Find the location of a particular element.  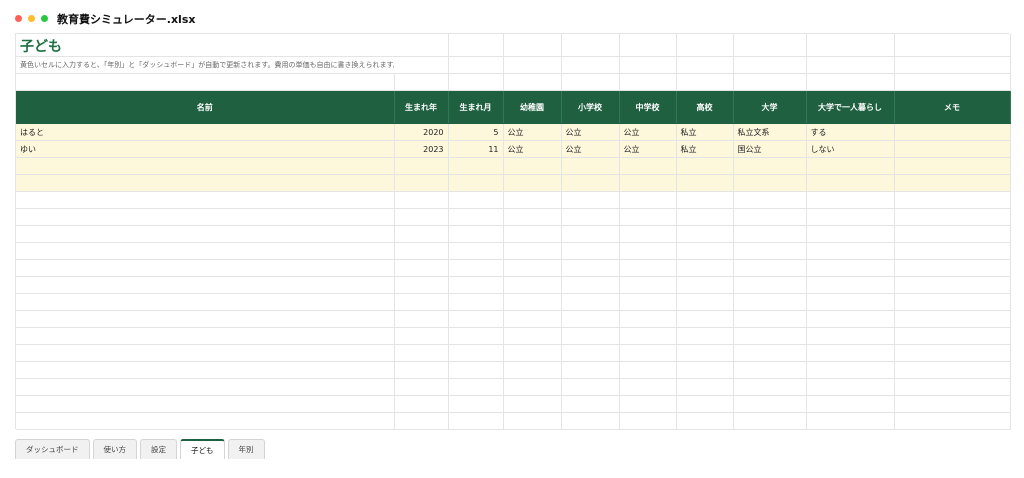

header-university: 大学 is located at coordinates (770, 107).